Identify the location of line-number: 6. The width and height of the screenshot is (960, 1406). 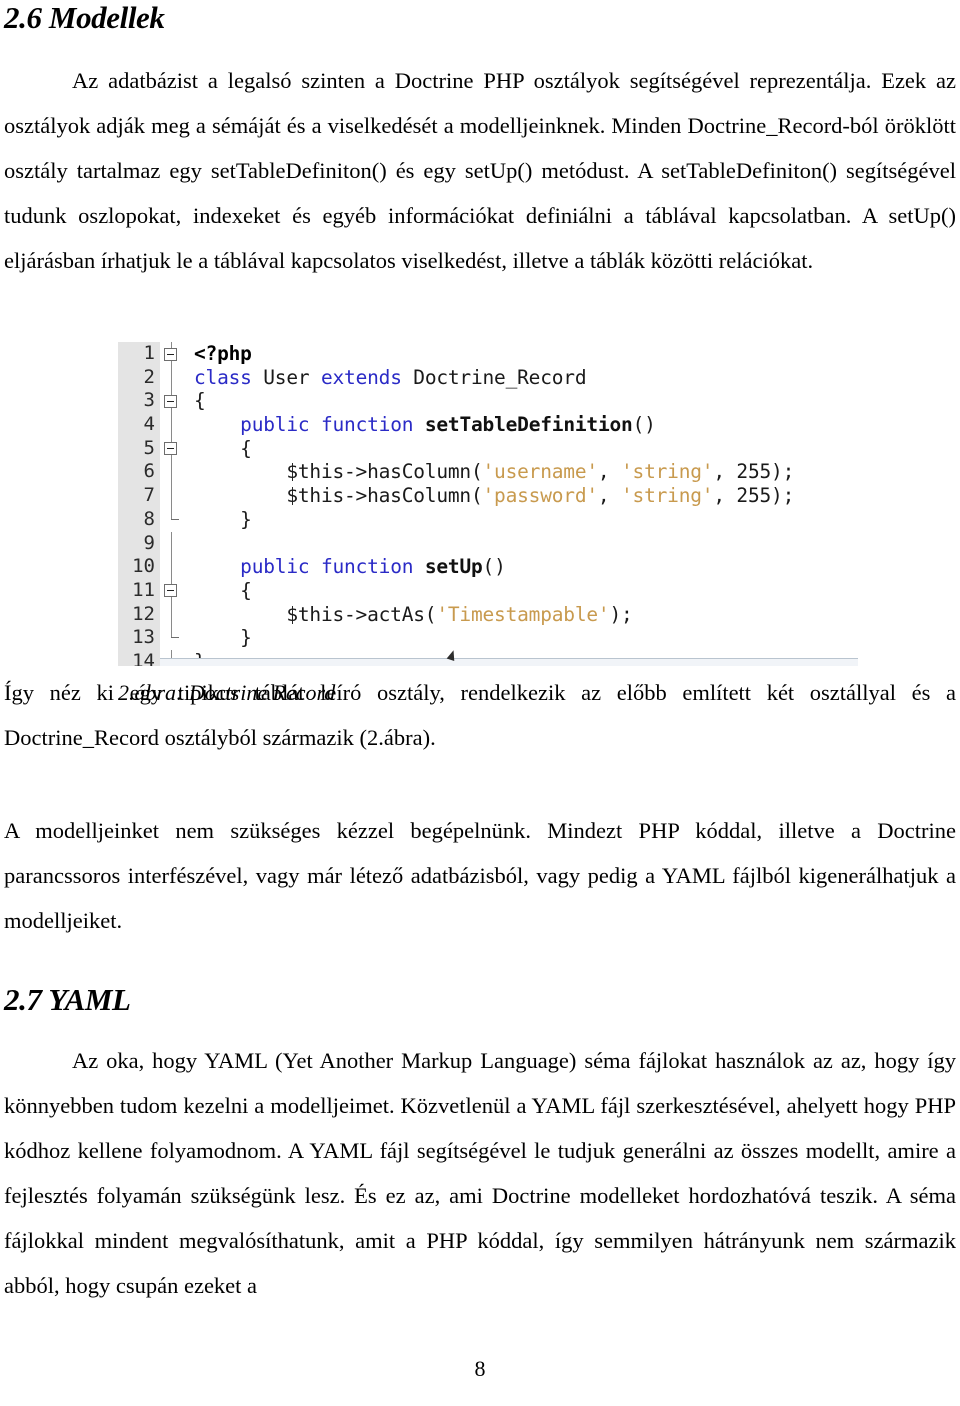
(139, 472).